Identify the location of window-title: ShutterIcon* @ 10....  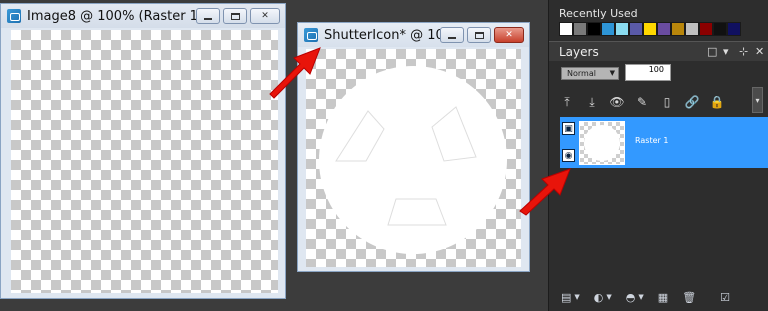
(382, 35).